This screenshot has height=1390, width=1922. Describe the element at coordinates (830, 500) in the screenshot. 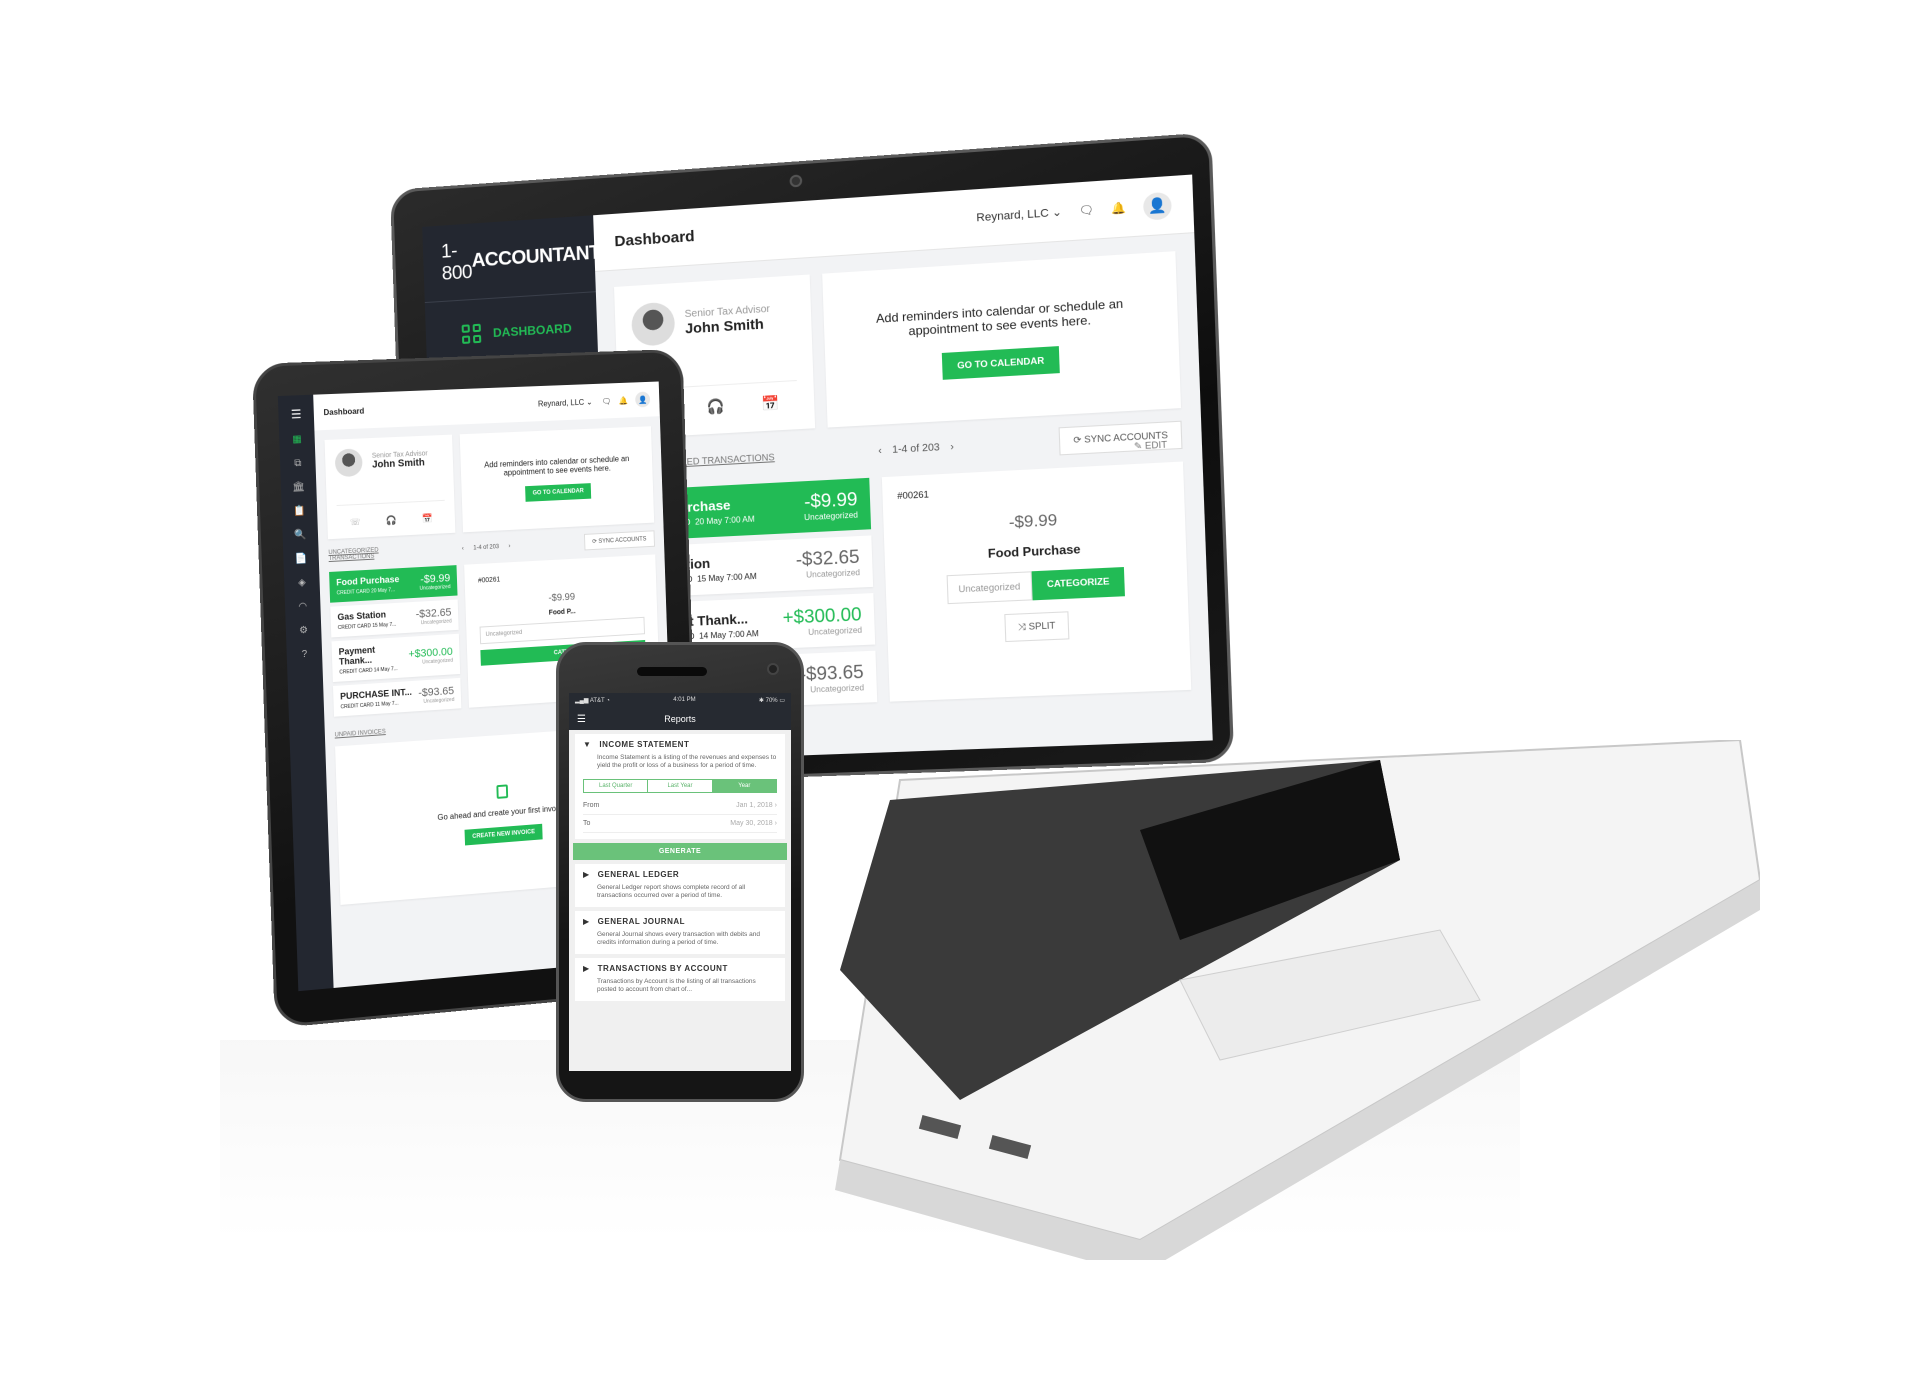

I see `tx-amount: -$9.99` at that location.